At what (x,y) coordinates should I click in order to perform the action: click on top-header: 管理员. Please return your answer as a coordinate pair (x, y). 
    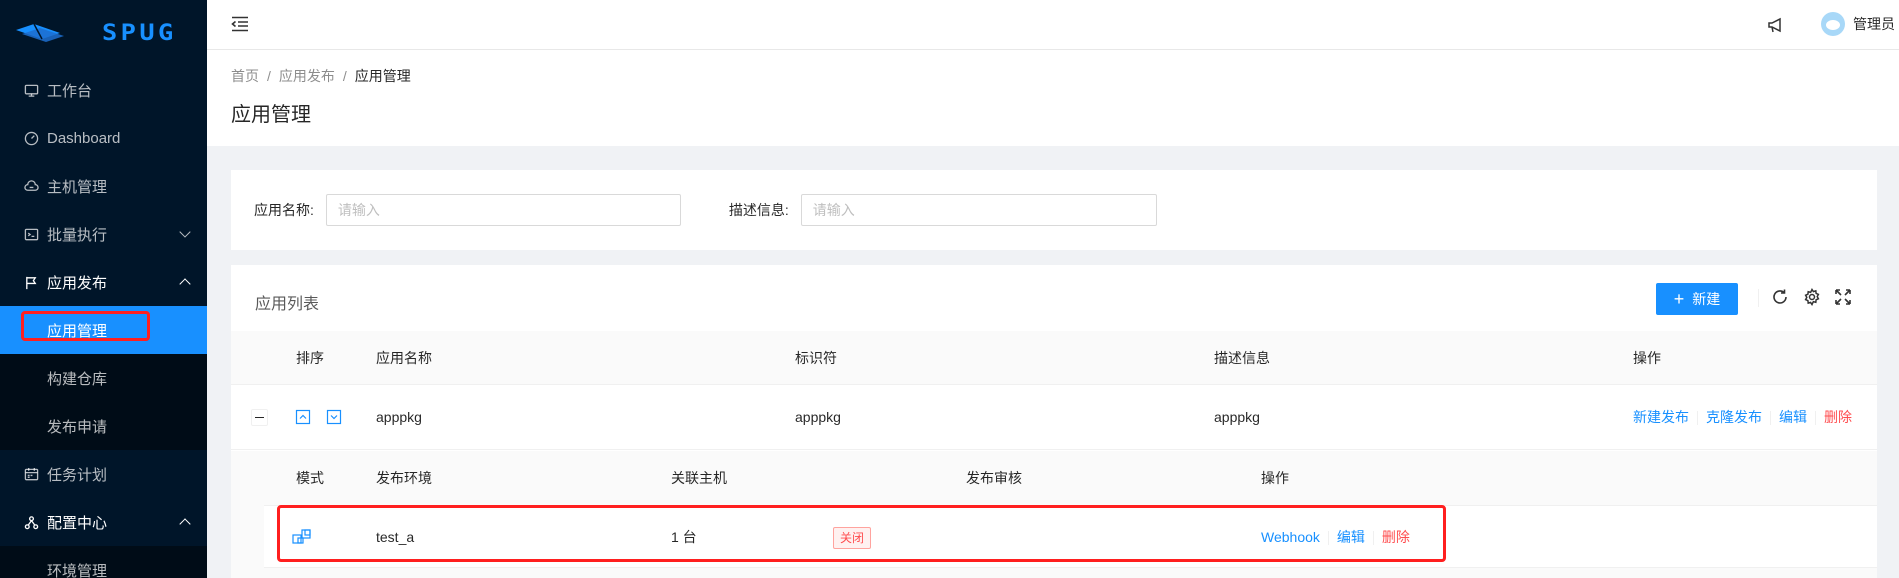
    Looking at the image, I should click on (1053, 24).